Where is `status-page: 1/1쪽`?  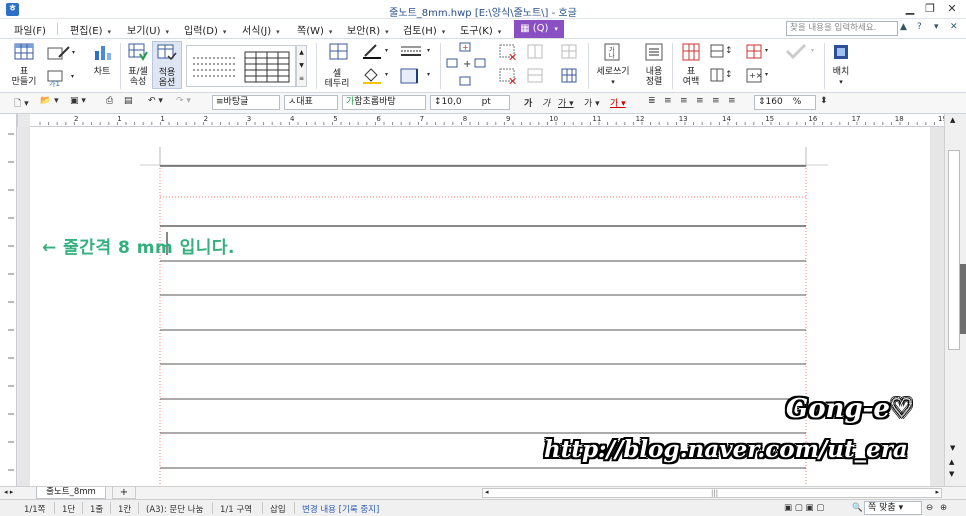 status-page: 1/1쪽 is located at coordinates (35, 509).